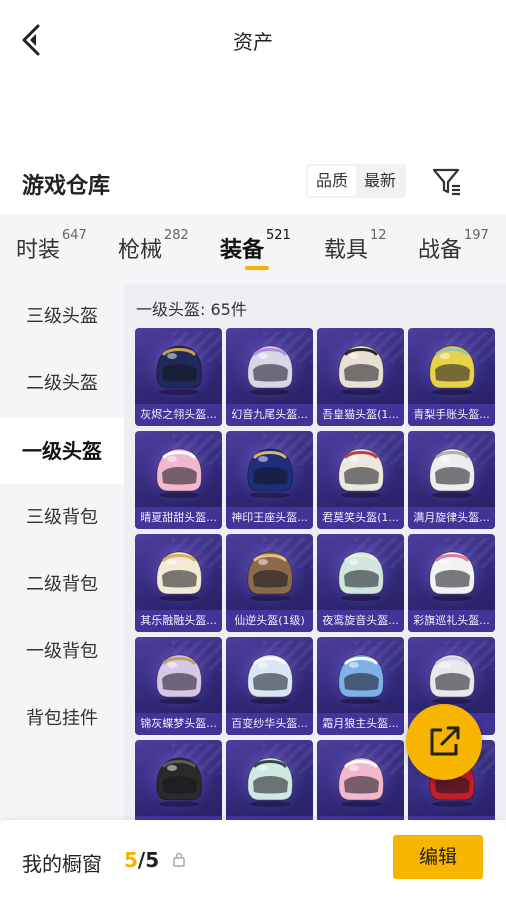 This screenshot has height=897, width=506. I want to click on filter-button, so click(447, 181).